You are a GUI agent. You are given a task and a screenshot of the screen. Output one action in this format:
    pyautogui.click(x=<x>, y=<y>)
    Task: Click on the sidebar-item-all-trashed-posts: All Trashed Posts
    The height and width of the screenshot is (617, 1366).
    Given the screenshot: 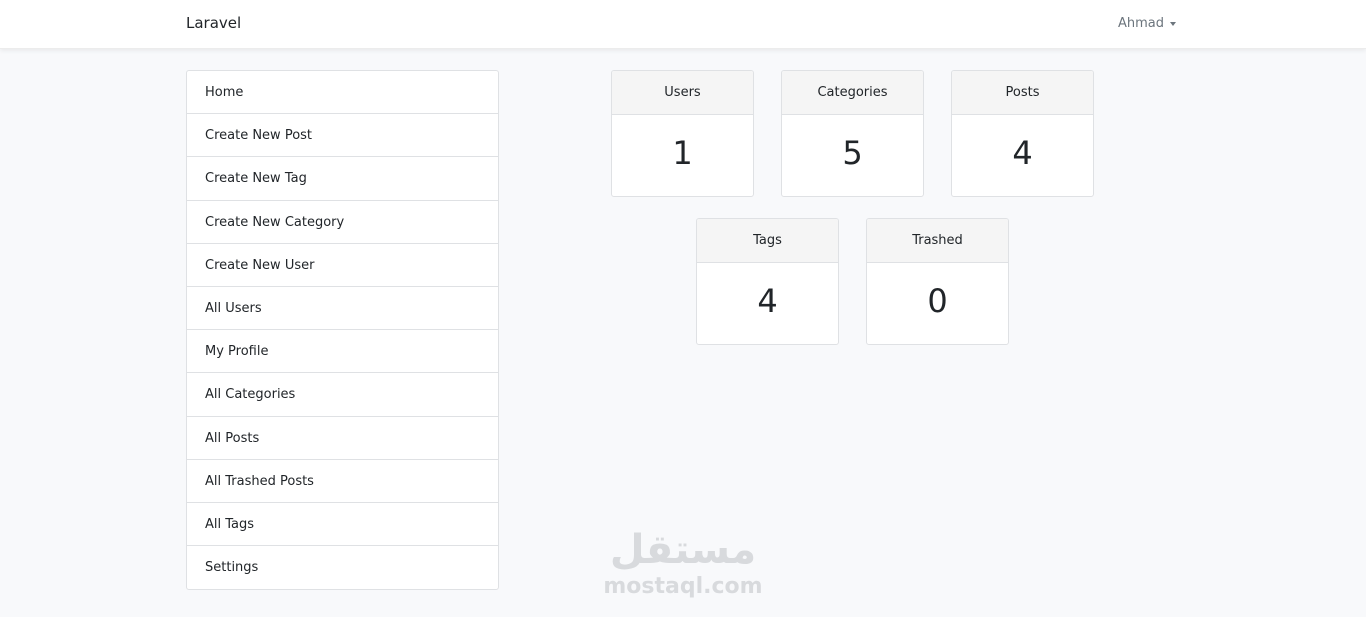 What is the action you would take?
    pyautogui.click(x=342, y=481)
    